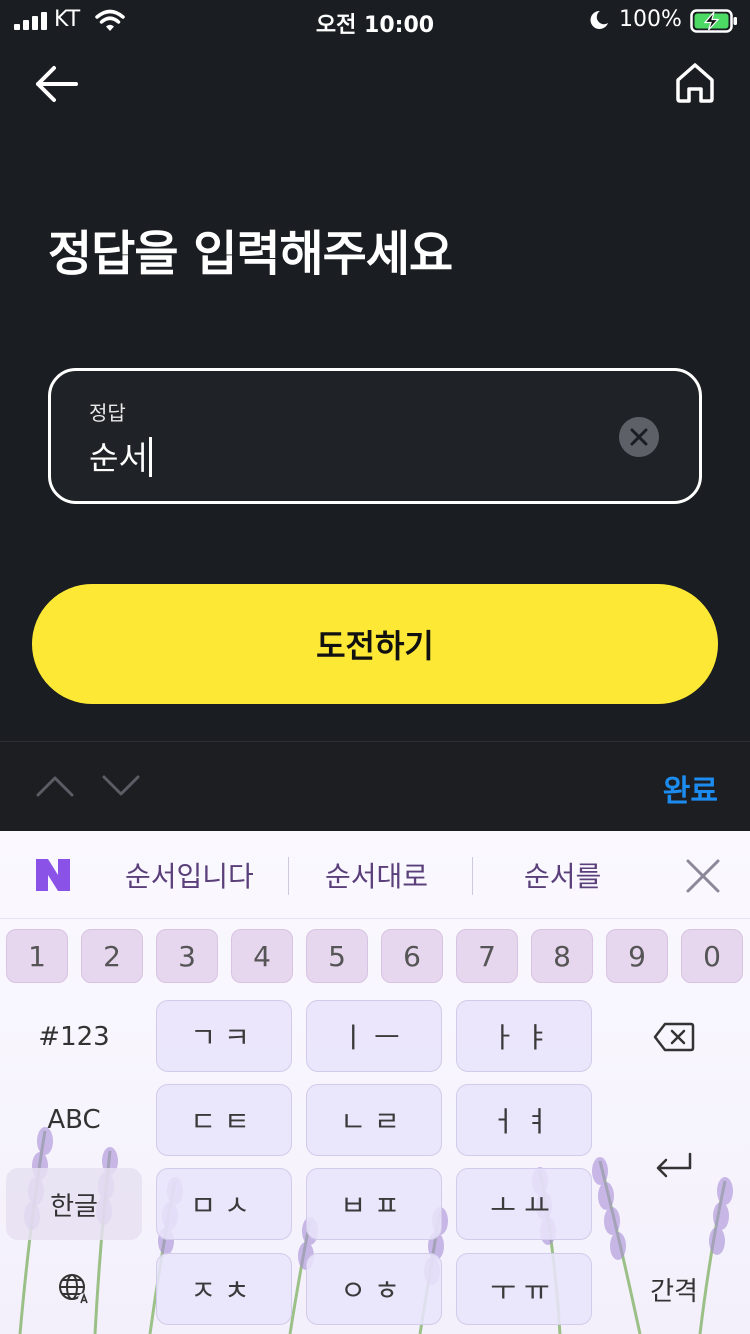 The image size is (750, 1334). I want to click on battery-icon, so click(713, 21).